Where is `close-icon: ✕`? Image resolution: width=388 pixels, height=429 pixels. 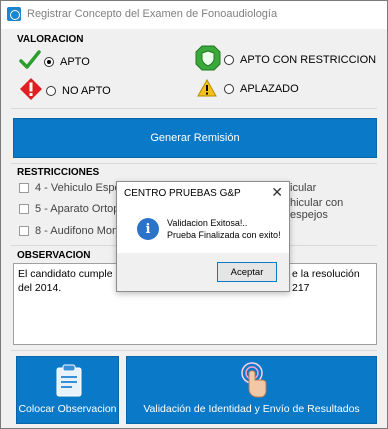 close-icon: ✕ is located at coordinates (277, 192).